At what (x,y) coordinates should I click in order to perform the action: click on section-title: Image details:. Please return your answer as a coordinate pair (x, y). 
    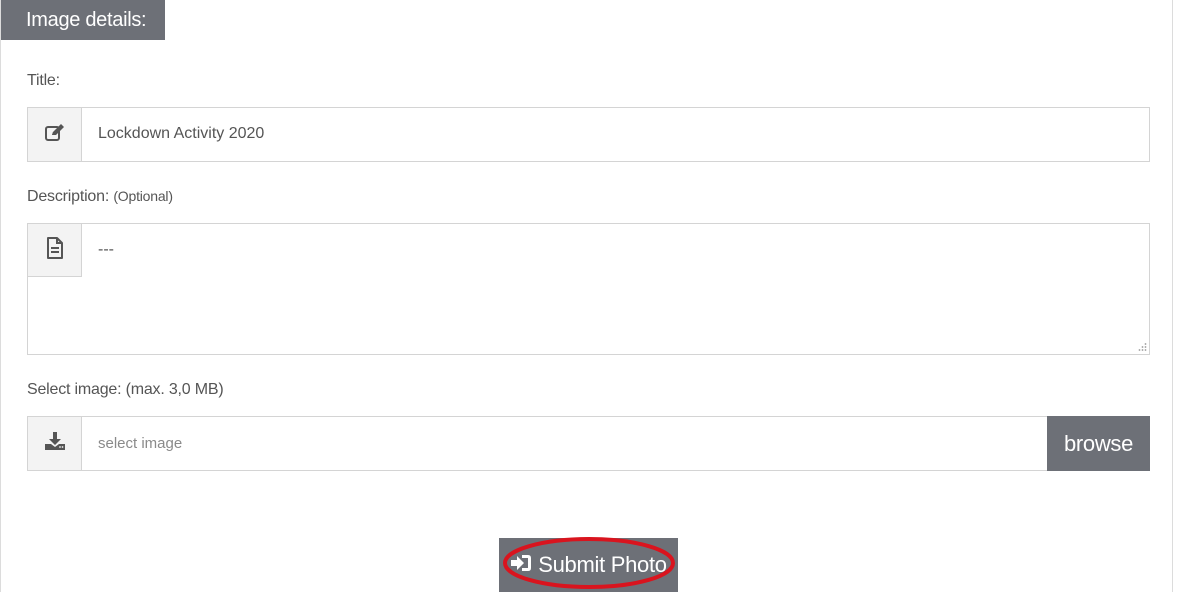
    Looking at the image, I should click on (83, 20).